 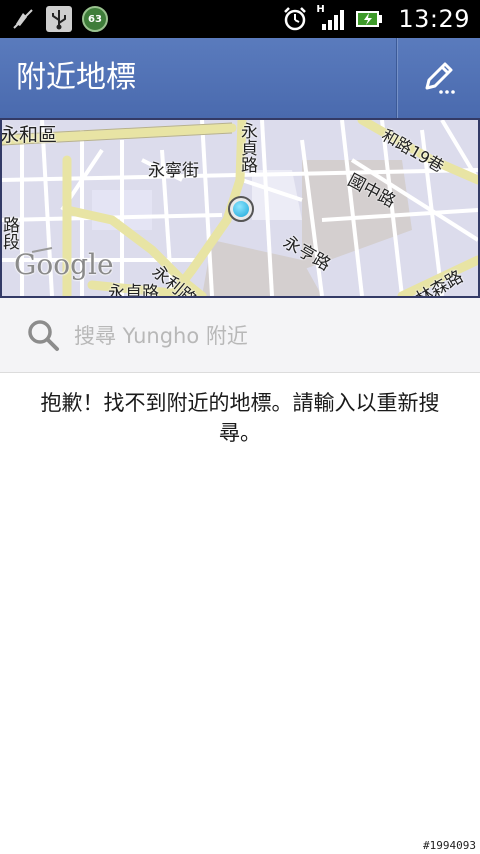 I want to click on edit-button, so click(x=439, y=78).